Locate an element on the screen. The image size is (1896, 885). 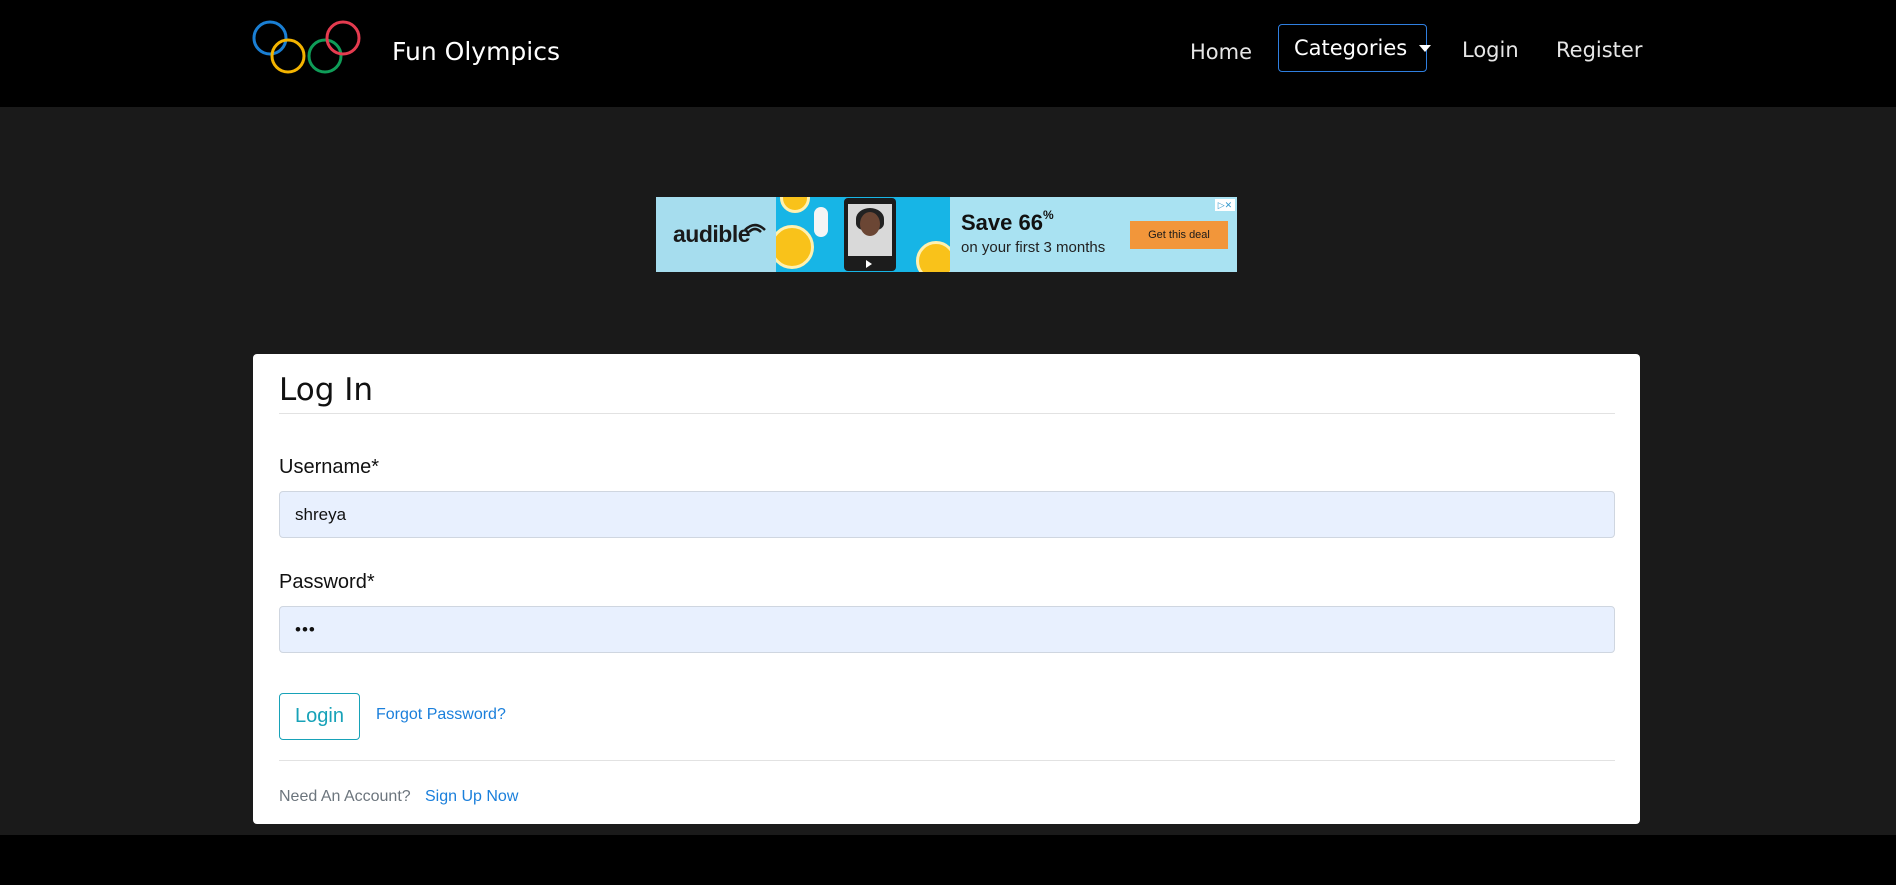
phone-image is located at coordinates (870, 234).